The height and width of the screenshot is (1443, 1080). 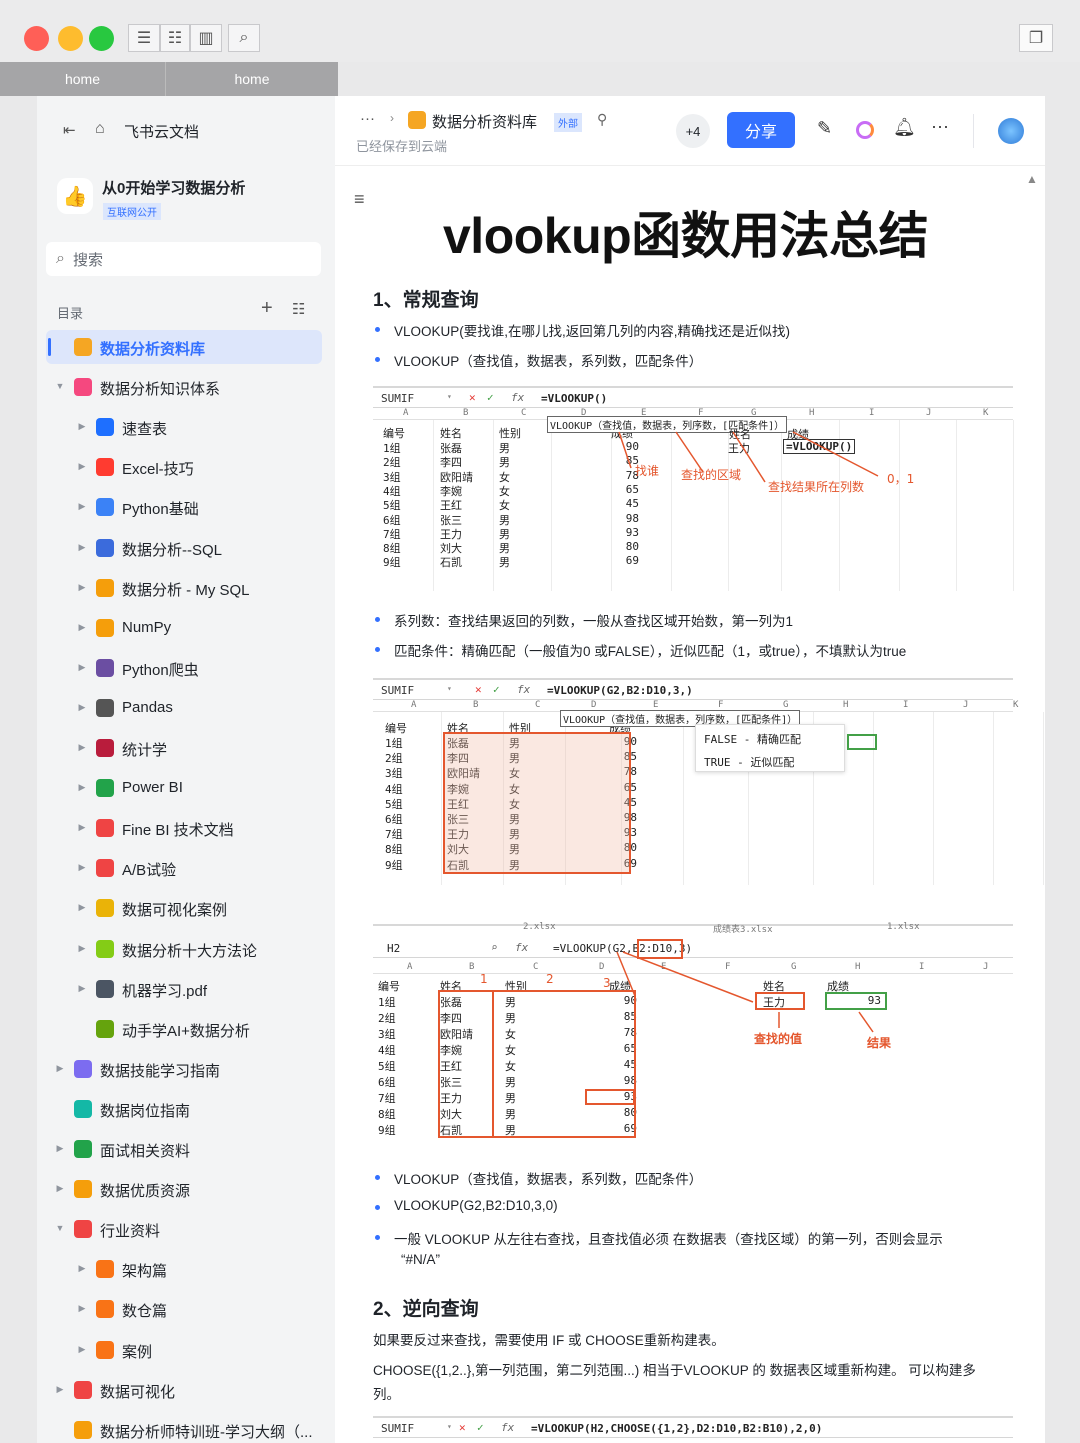 I want to click on collaborators-more-button: +4, so click(x=693, y=131).